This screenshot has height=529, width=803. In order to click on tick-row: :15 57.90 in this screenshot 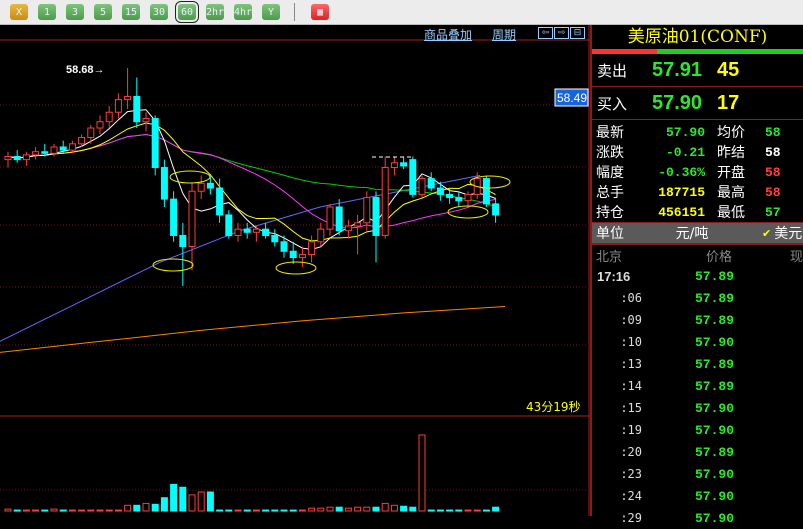, I will do `click(697, 408)`.